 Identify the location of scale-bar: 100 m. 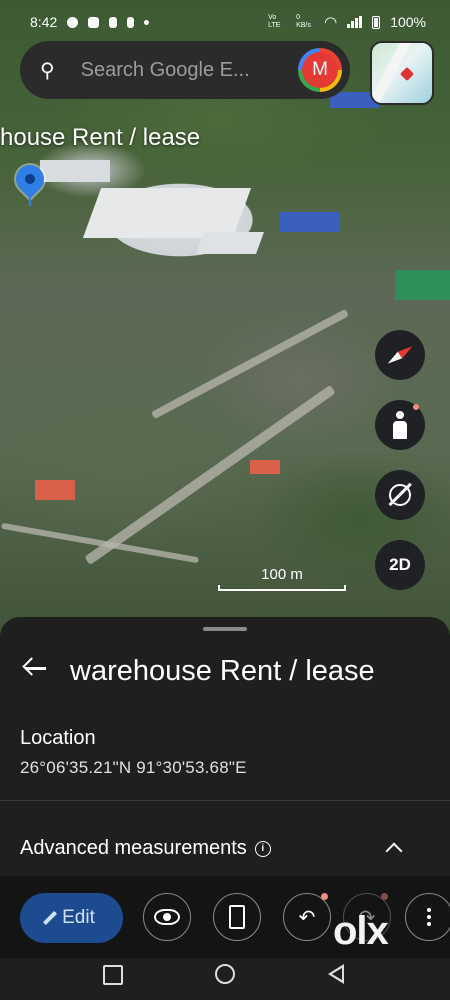
(282, 578).